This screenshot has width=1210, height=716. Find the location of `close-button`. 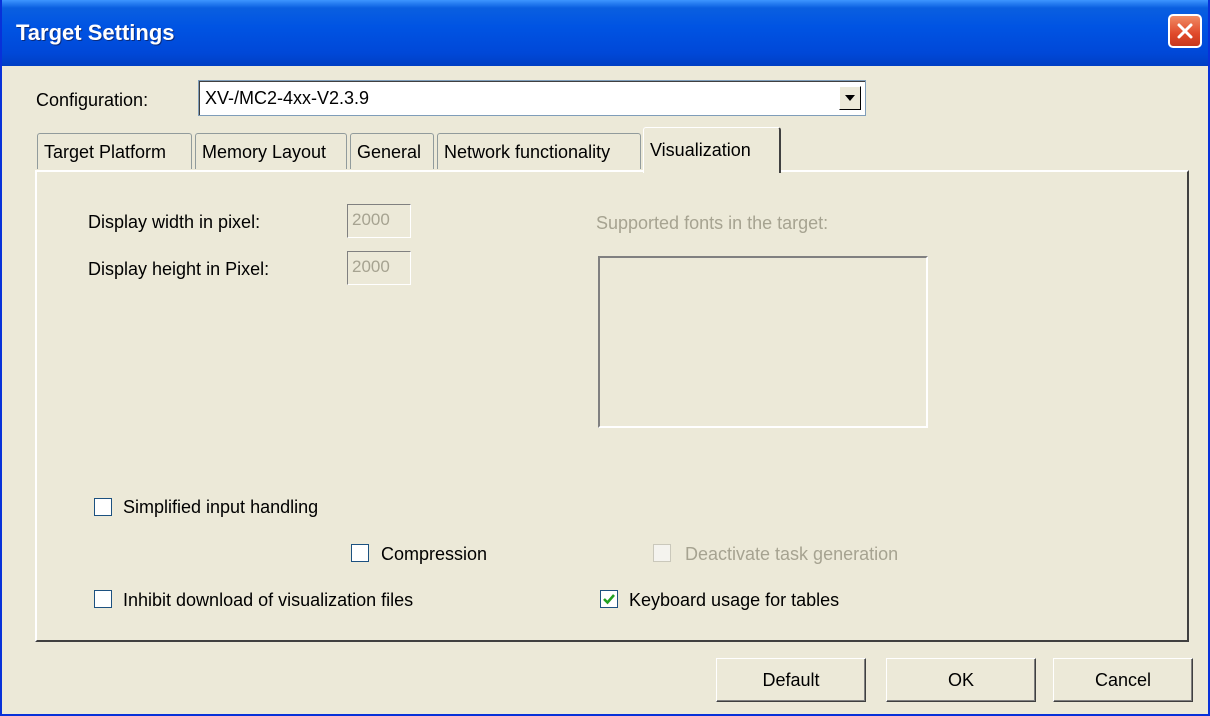

close-button is located at coordinates (1185, 31).